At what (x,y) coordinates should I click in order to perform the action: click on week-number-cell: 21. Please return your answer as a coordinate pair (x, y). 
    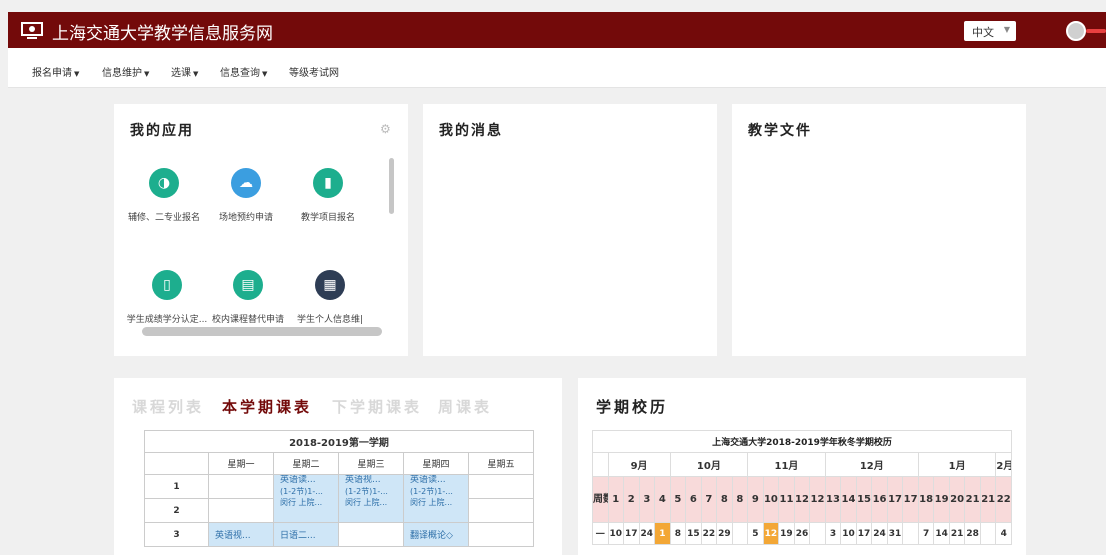
    Looking at the image, I should click on (972, 499).